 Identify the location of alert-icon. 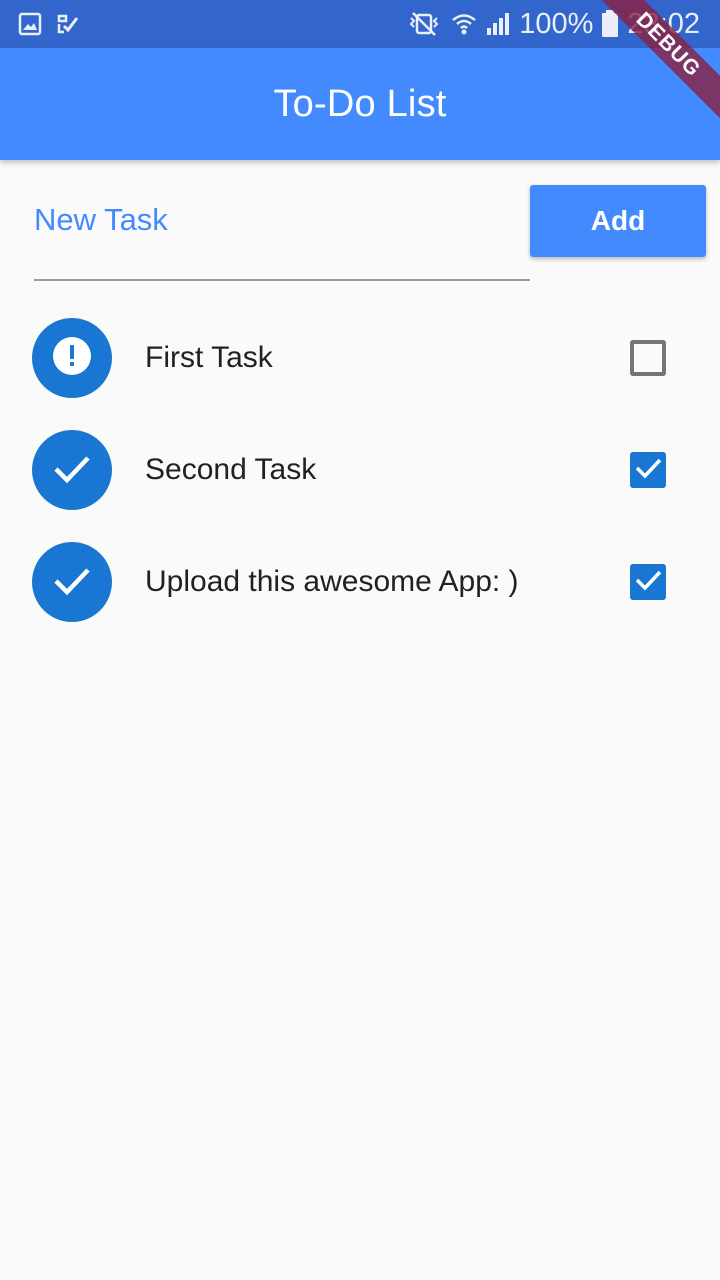
(72, 358).